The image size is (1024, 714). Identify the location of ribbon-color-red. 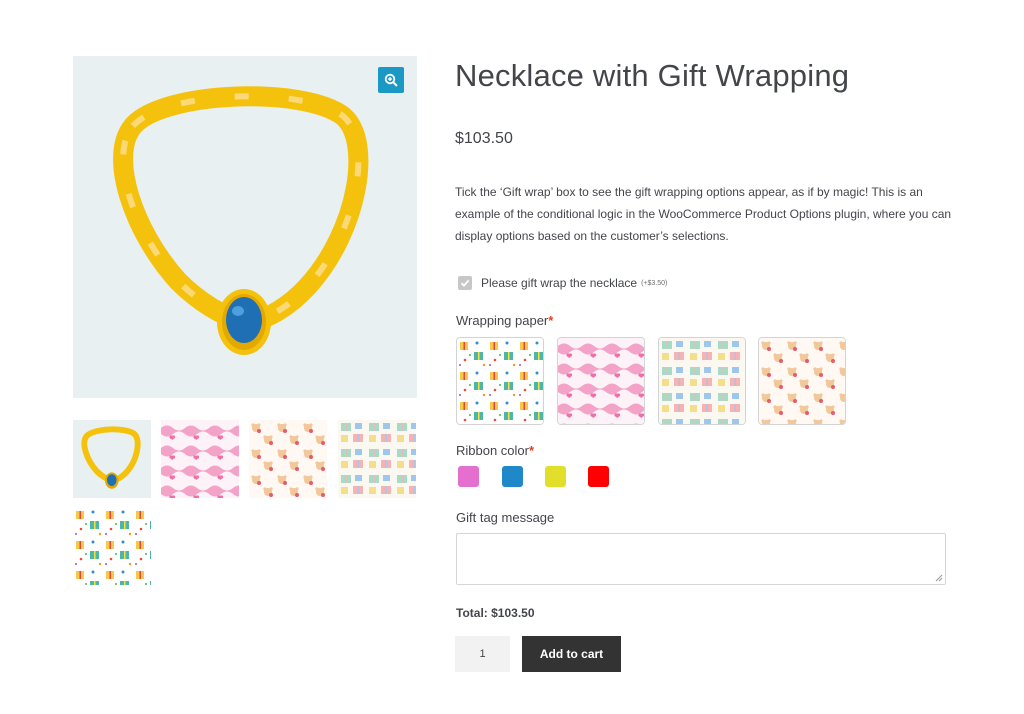
(598, 476).